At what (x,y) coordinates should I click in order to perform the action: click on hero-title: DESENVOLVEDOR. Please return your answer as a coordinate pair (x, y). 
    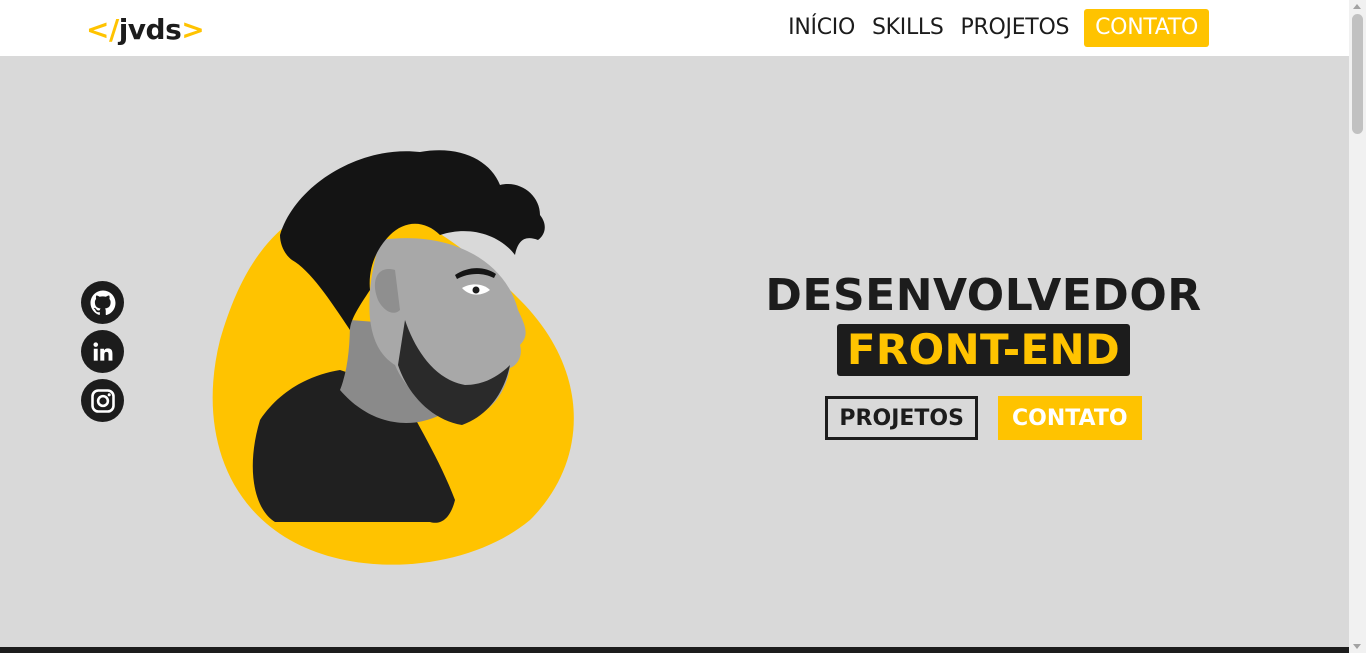
    Looking at the image, I should click on (983, 295).